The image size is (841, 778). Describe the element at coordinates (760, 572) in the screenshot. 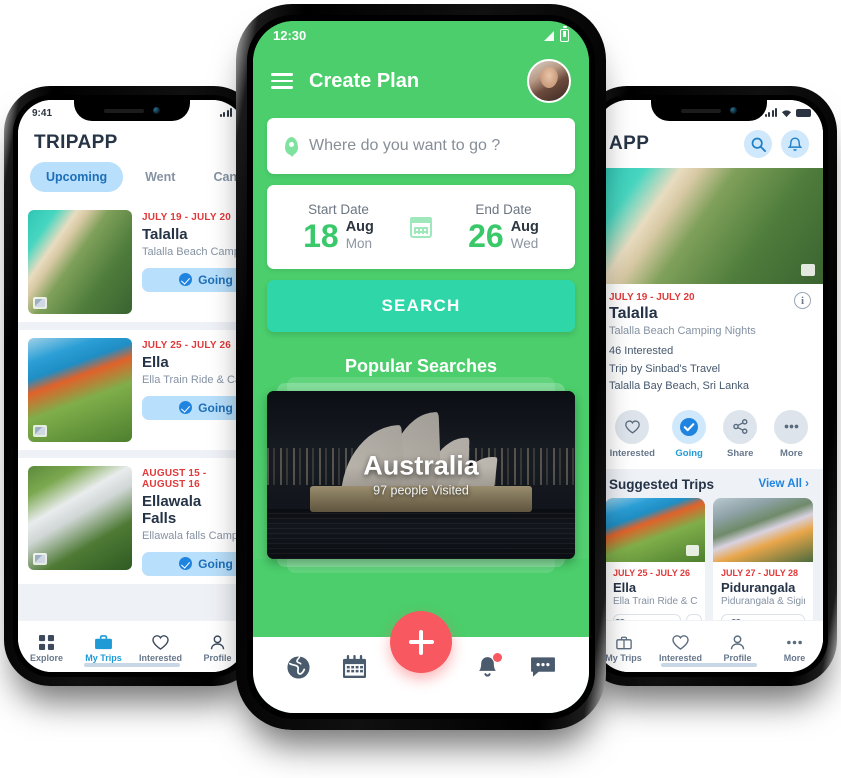

I see `trip-date: JULY 27 - JULY 28` at that location.